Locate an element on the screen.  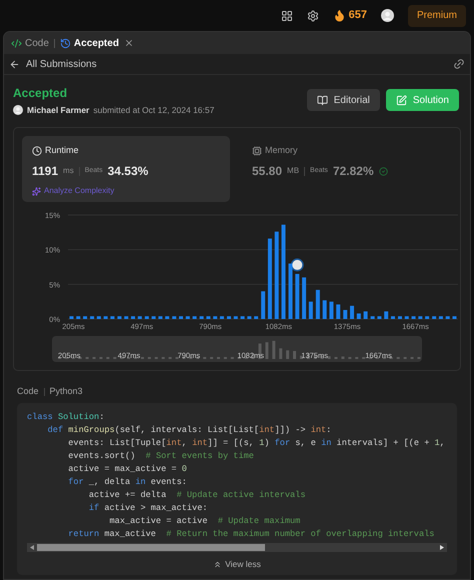
code-line: def minGroups(self, intervals: List[List[int]]) -> int: is located at coordinates (189, 431).